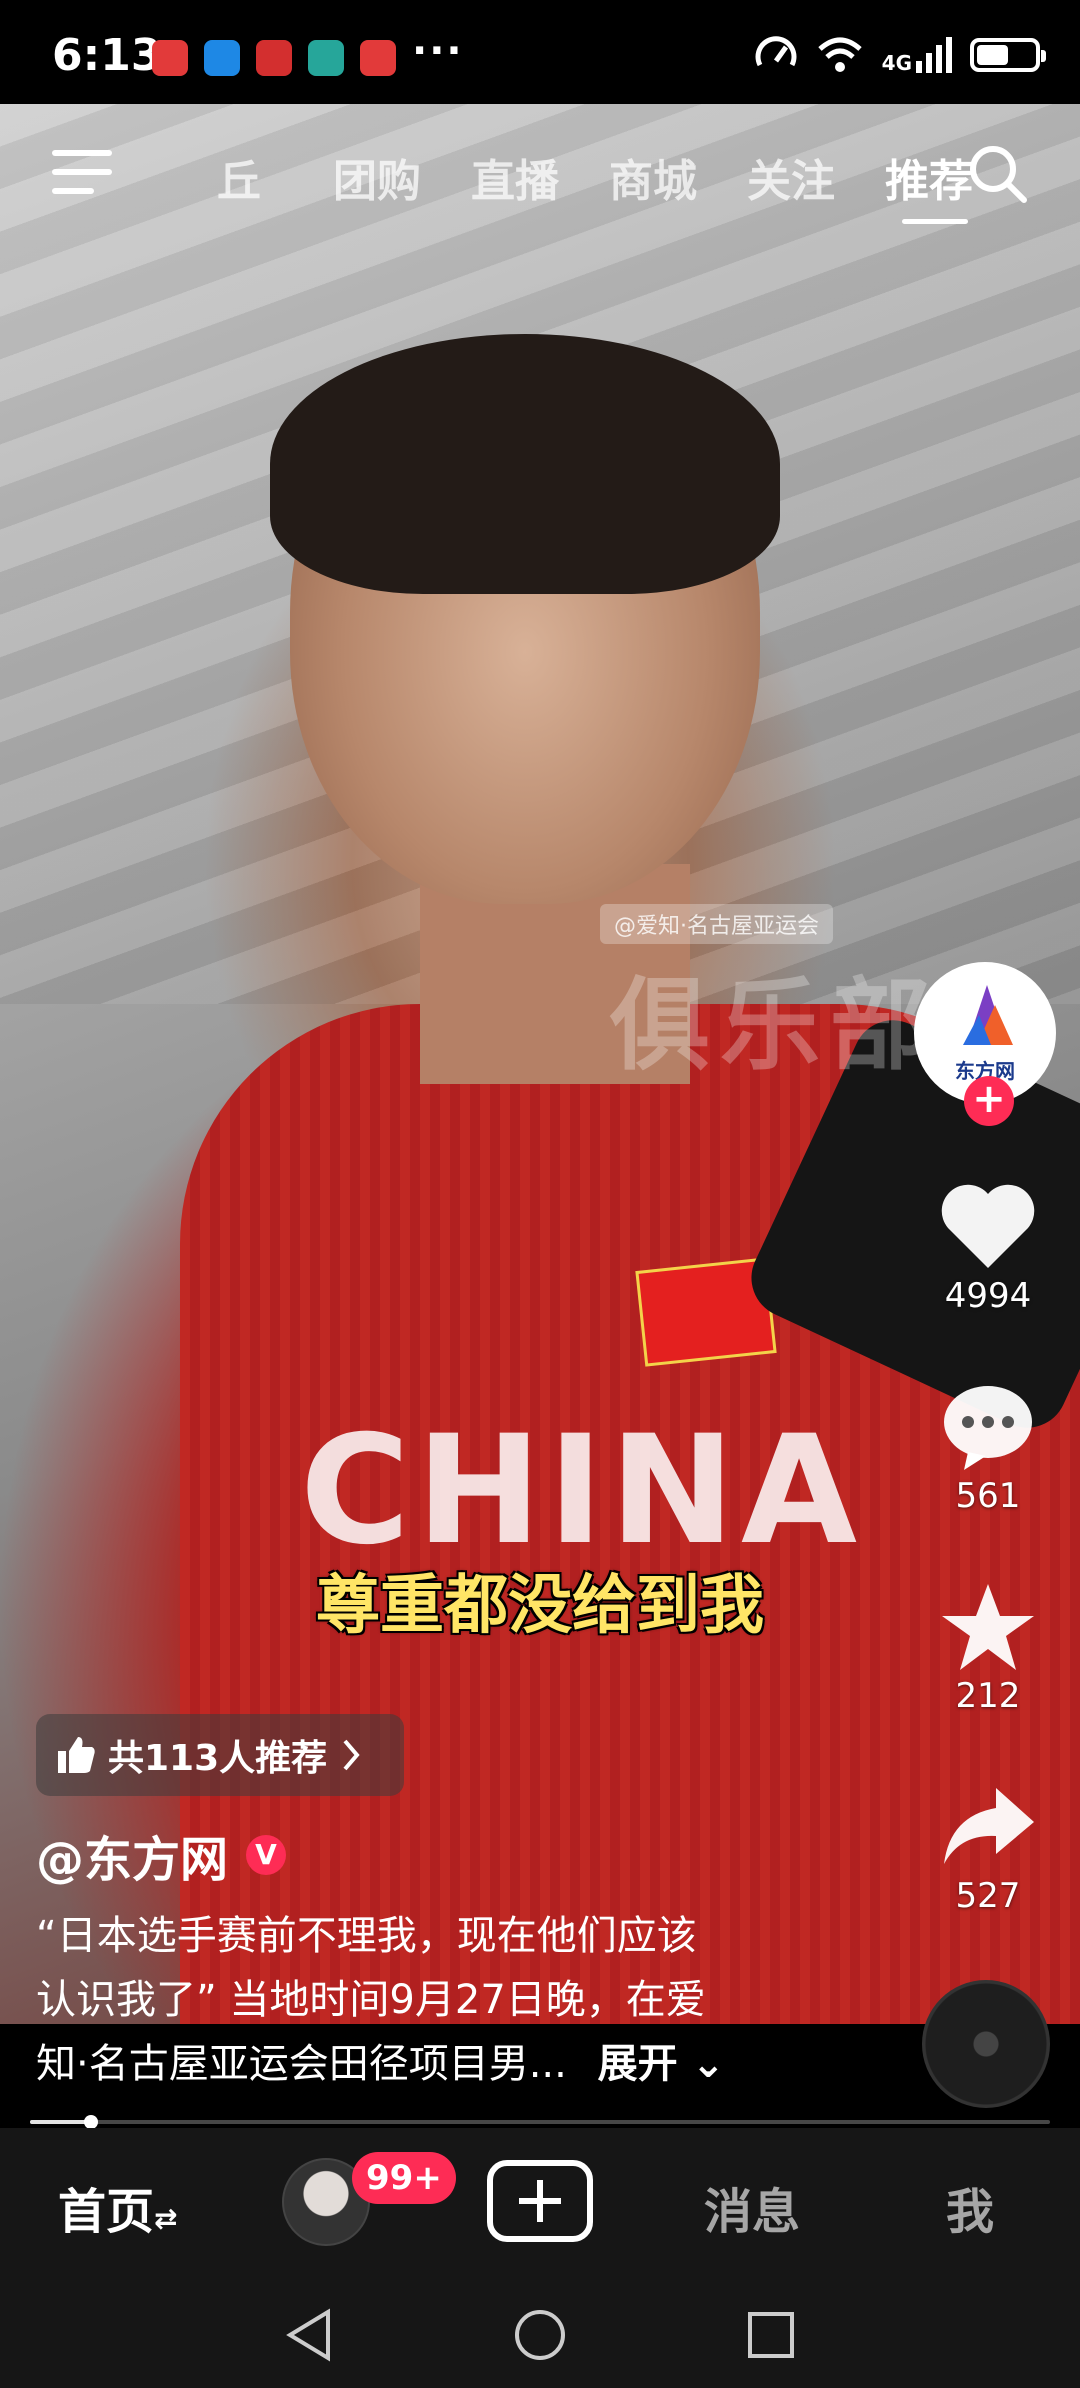 The image size is (1080, 2388). Describe the element at coordinates (998, 174) in the screenshot. I see `search-icon` at that location.